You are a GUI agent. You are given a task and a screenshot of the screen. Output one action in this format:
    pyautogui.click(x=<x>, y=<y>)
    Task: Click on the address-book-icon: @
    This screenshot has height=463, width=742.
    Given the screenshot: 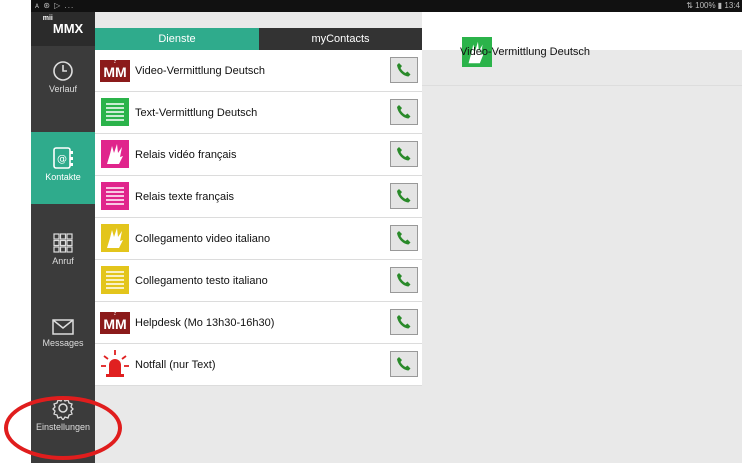 What is the action you would take?
    pyautogui.click(x=63, y=158)
    